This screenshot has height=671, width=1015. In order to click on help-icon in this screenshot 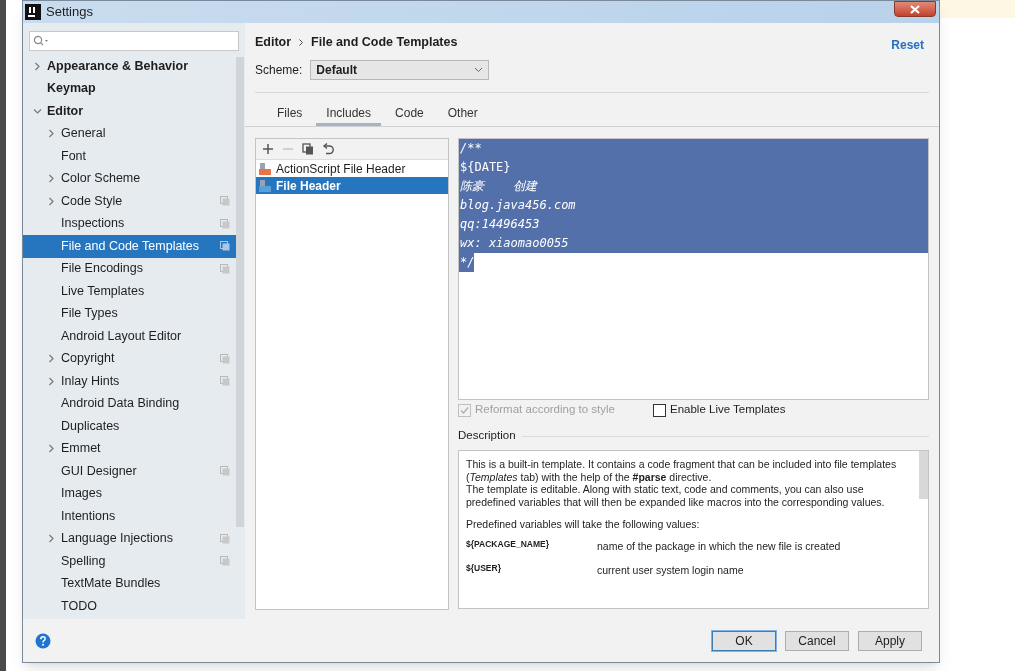, I will do `click(43, 640)`.